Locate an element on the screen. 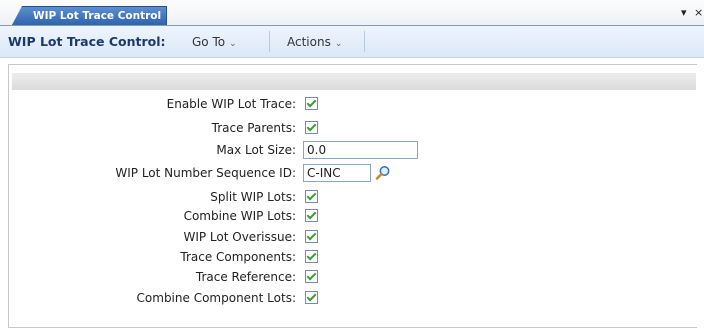 Image resolution: width=704 pixels, height=332 pixels. field-split-wip-lots: Split WIP Lots: is located at coordinates (352, 197).